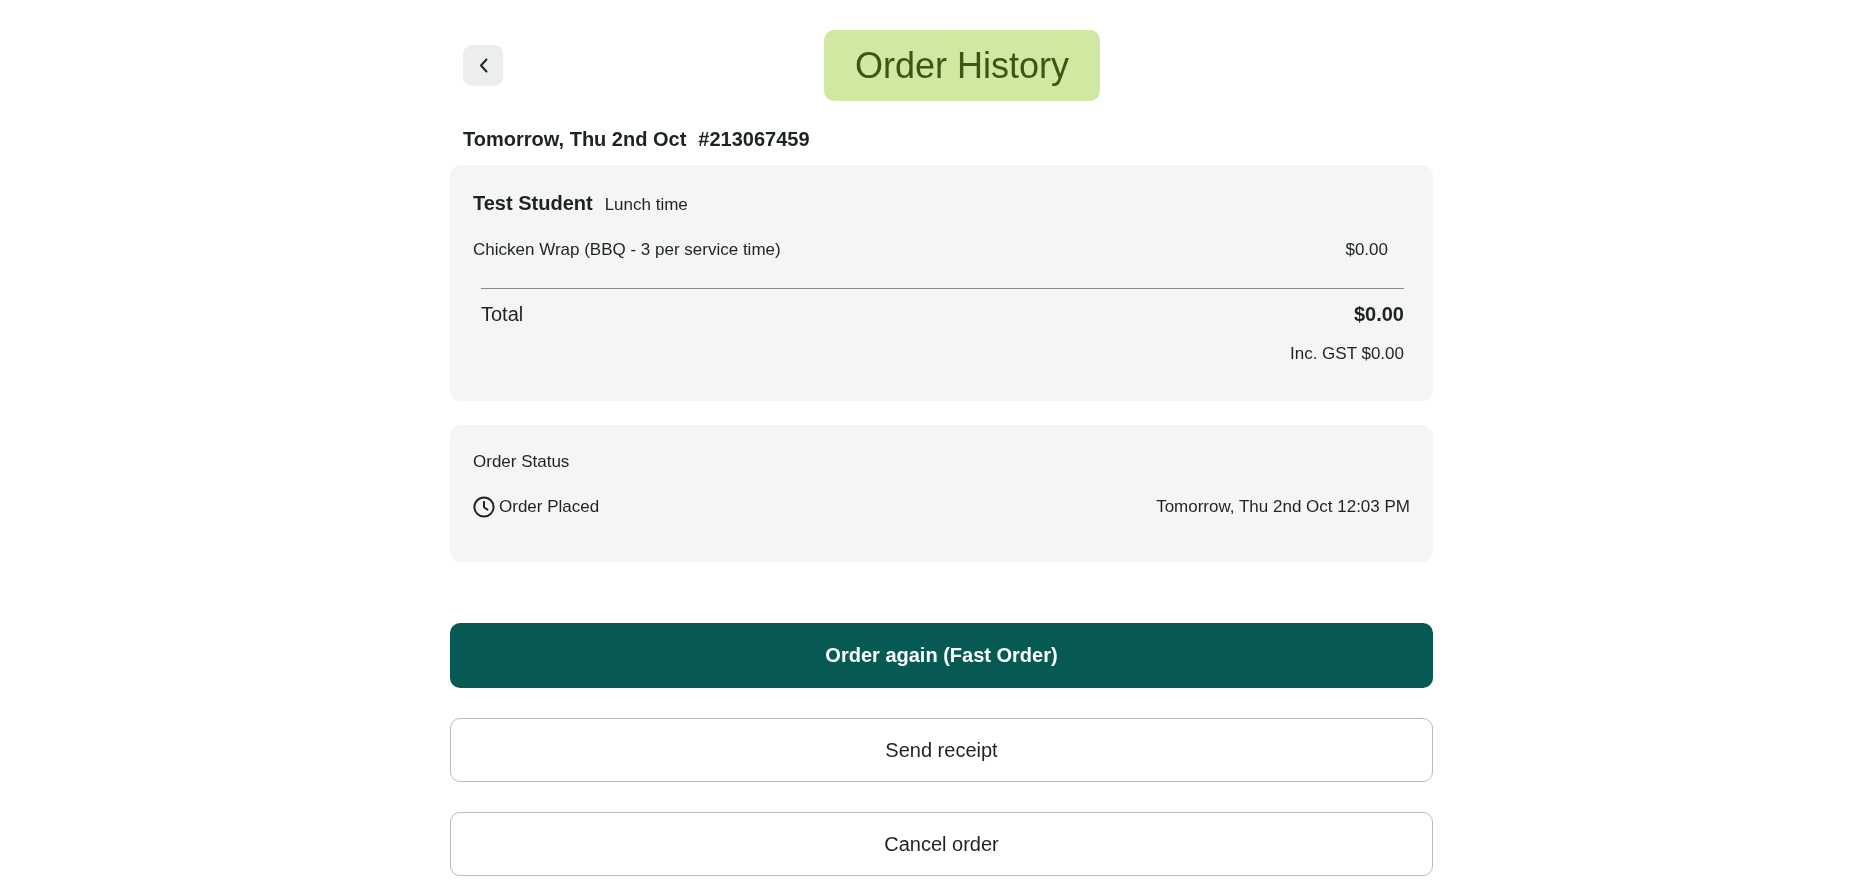 Image resolution: width=1870 pixels, height=886 pixels. I want to click on back-button, so click(483, 65).